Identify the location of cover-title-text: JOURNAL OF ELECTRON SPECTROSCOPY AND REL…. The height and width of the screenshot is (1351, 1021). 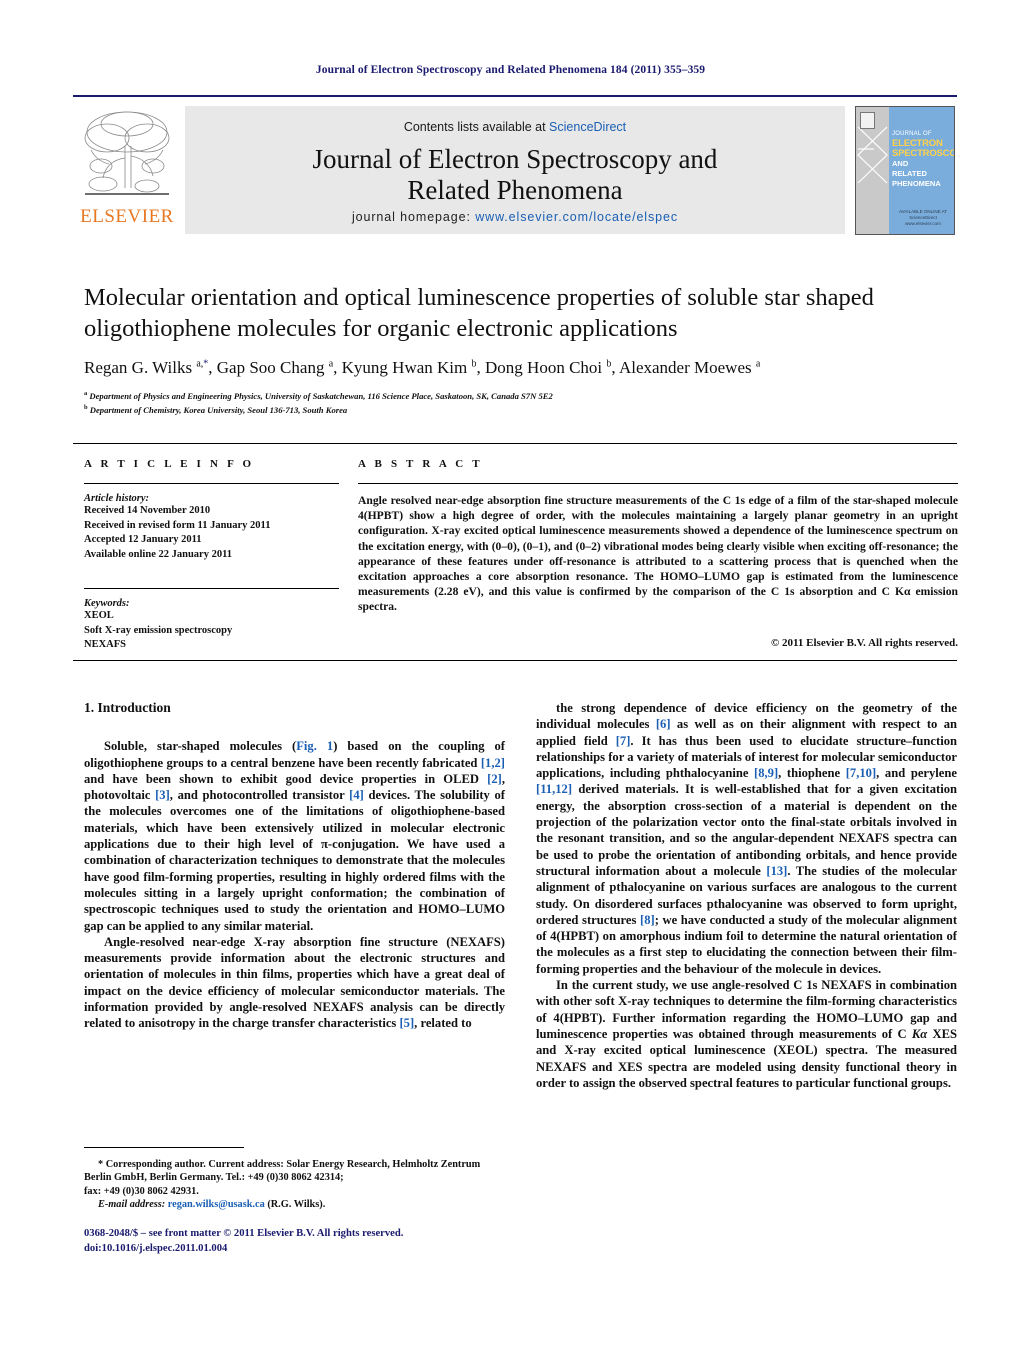
(923, 159).